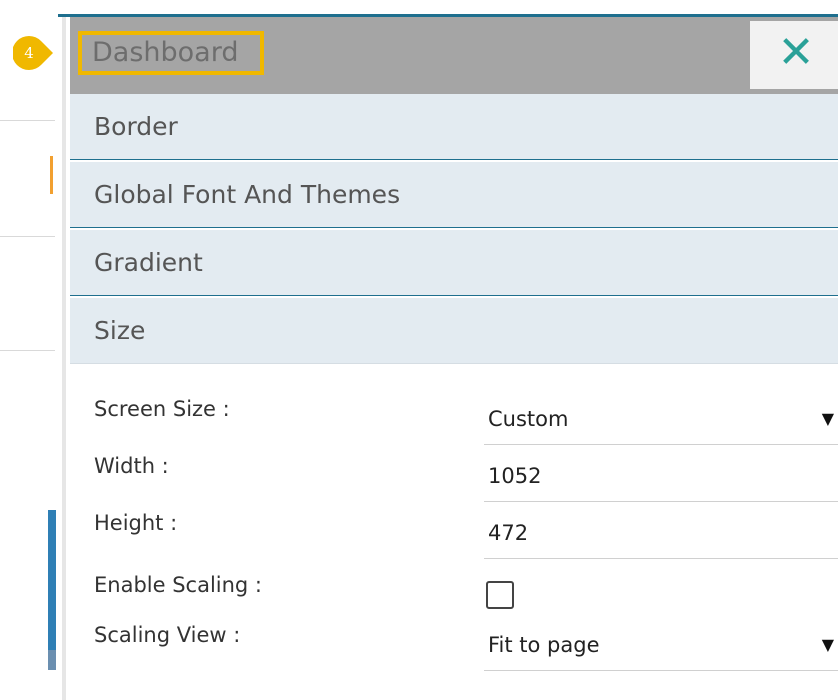 The width and height of the screenshot is (838, 700). What do you see at coordinates (454, 331) in the screenshot?
I see `section-size: Size` at bounding box center [454, 331].